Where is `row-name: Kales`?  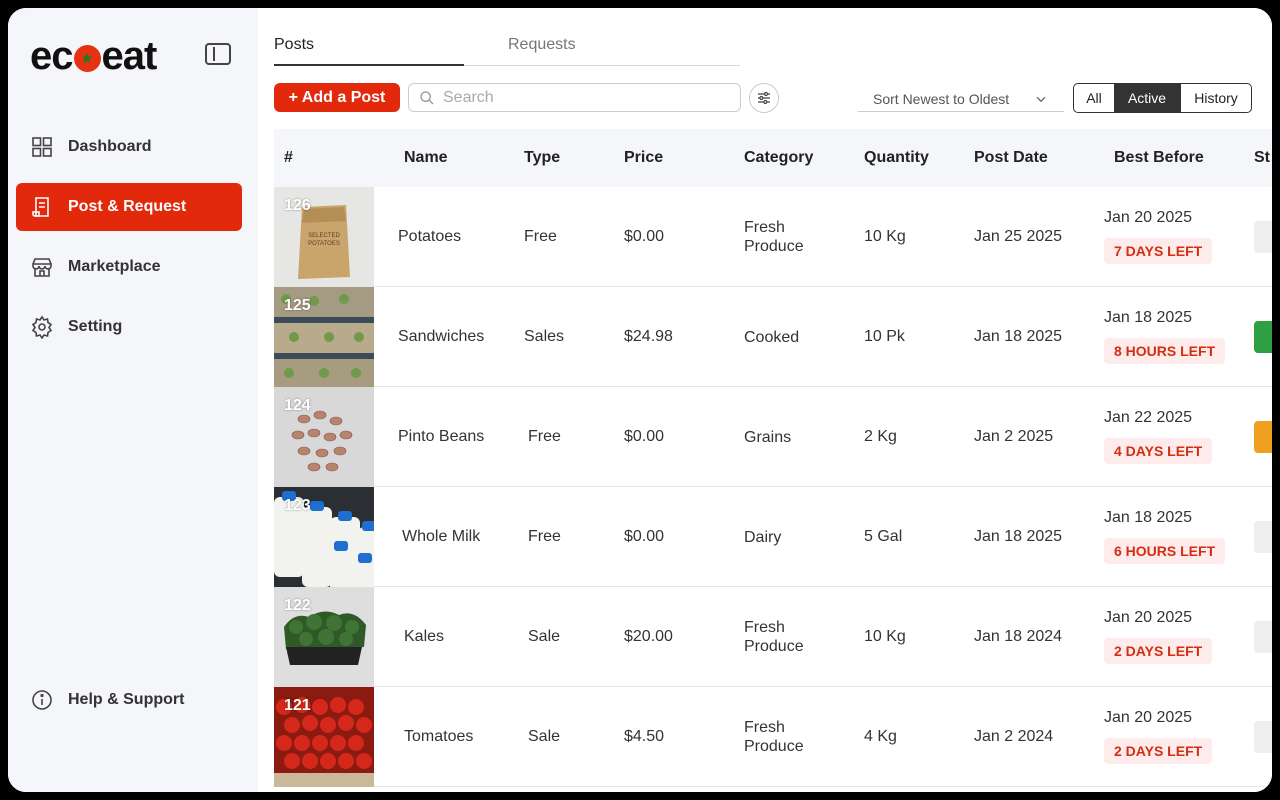
row-name: Kales is located at coordinates (424, 636).